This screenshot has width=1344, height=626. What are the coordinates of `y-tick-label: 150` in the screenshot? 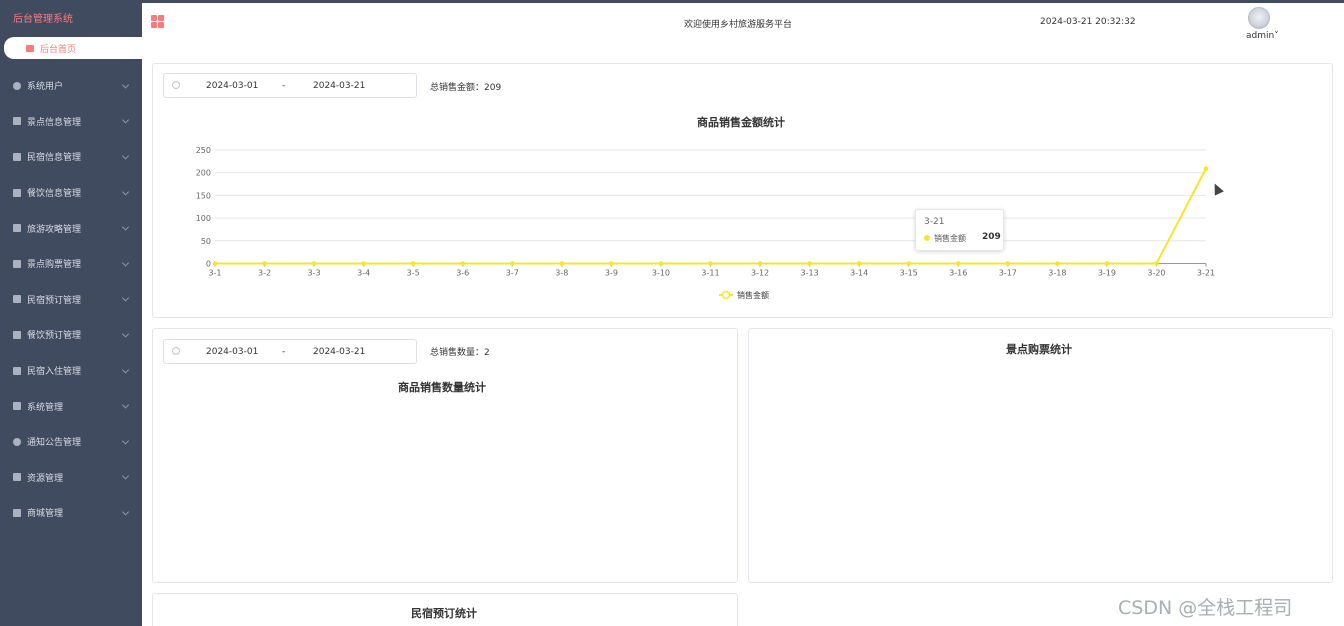 It's located at (203, 195).